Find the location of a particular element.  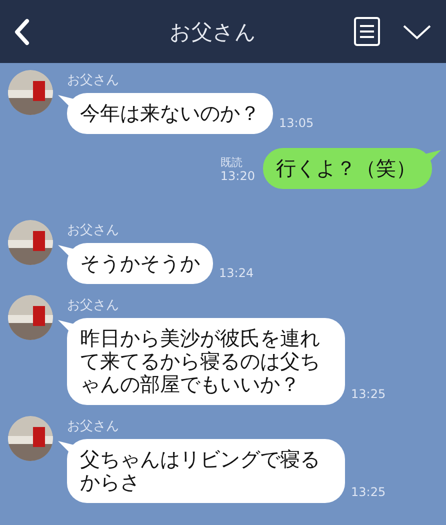

message-bubble: 今年は来ないのか？ is located at coordinates (170, 113).